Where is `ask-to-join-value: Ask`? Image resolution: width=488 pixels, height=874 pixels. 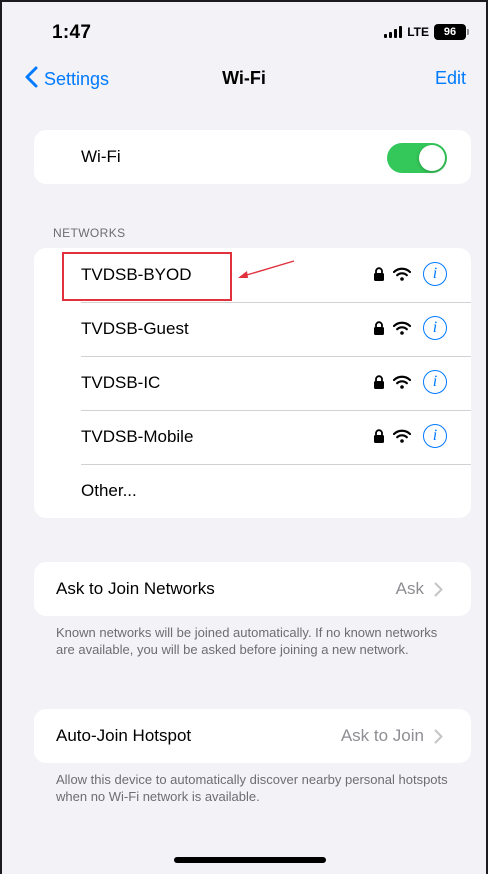
ask-to-join-value: Ask is located at coordinates (419, 589).